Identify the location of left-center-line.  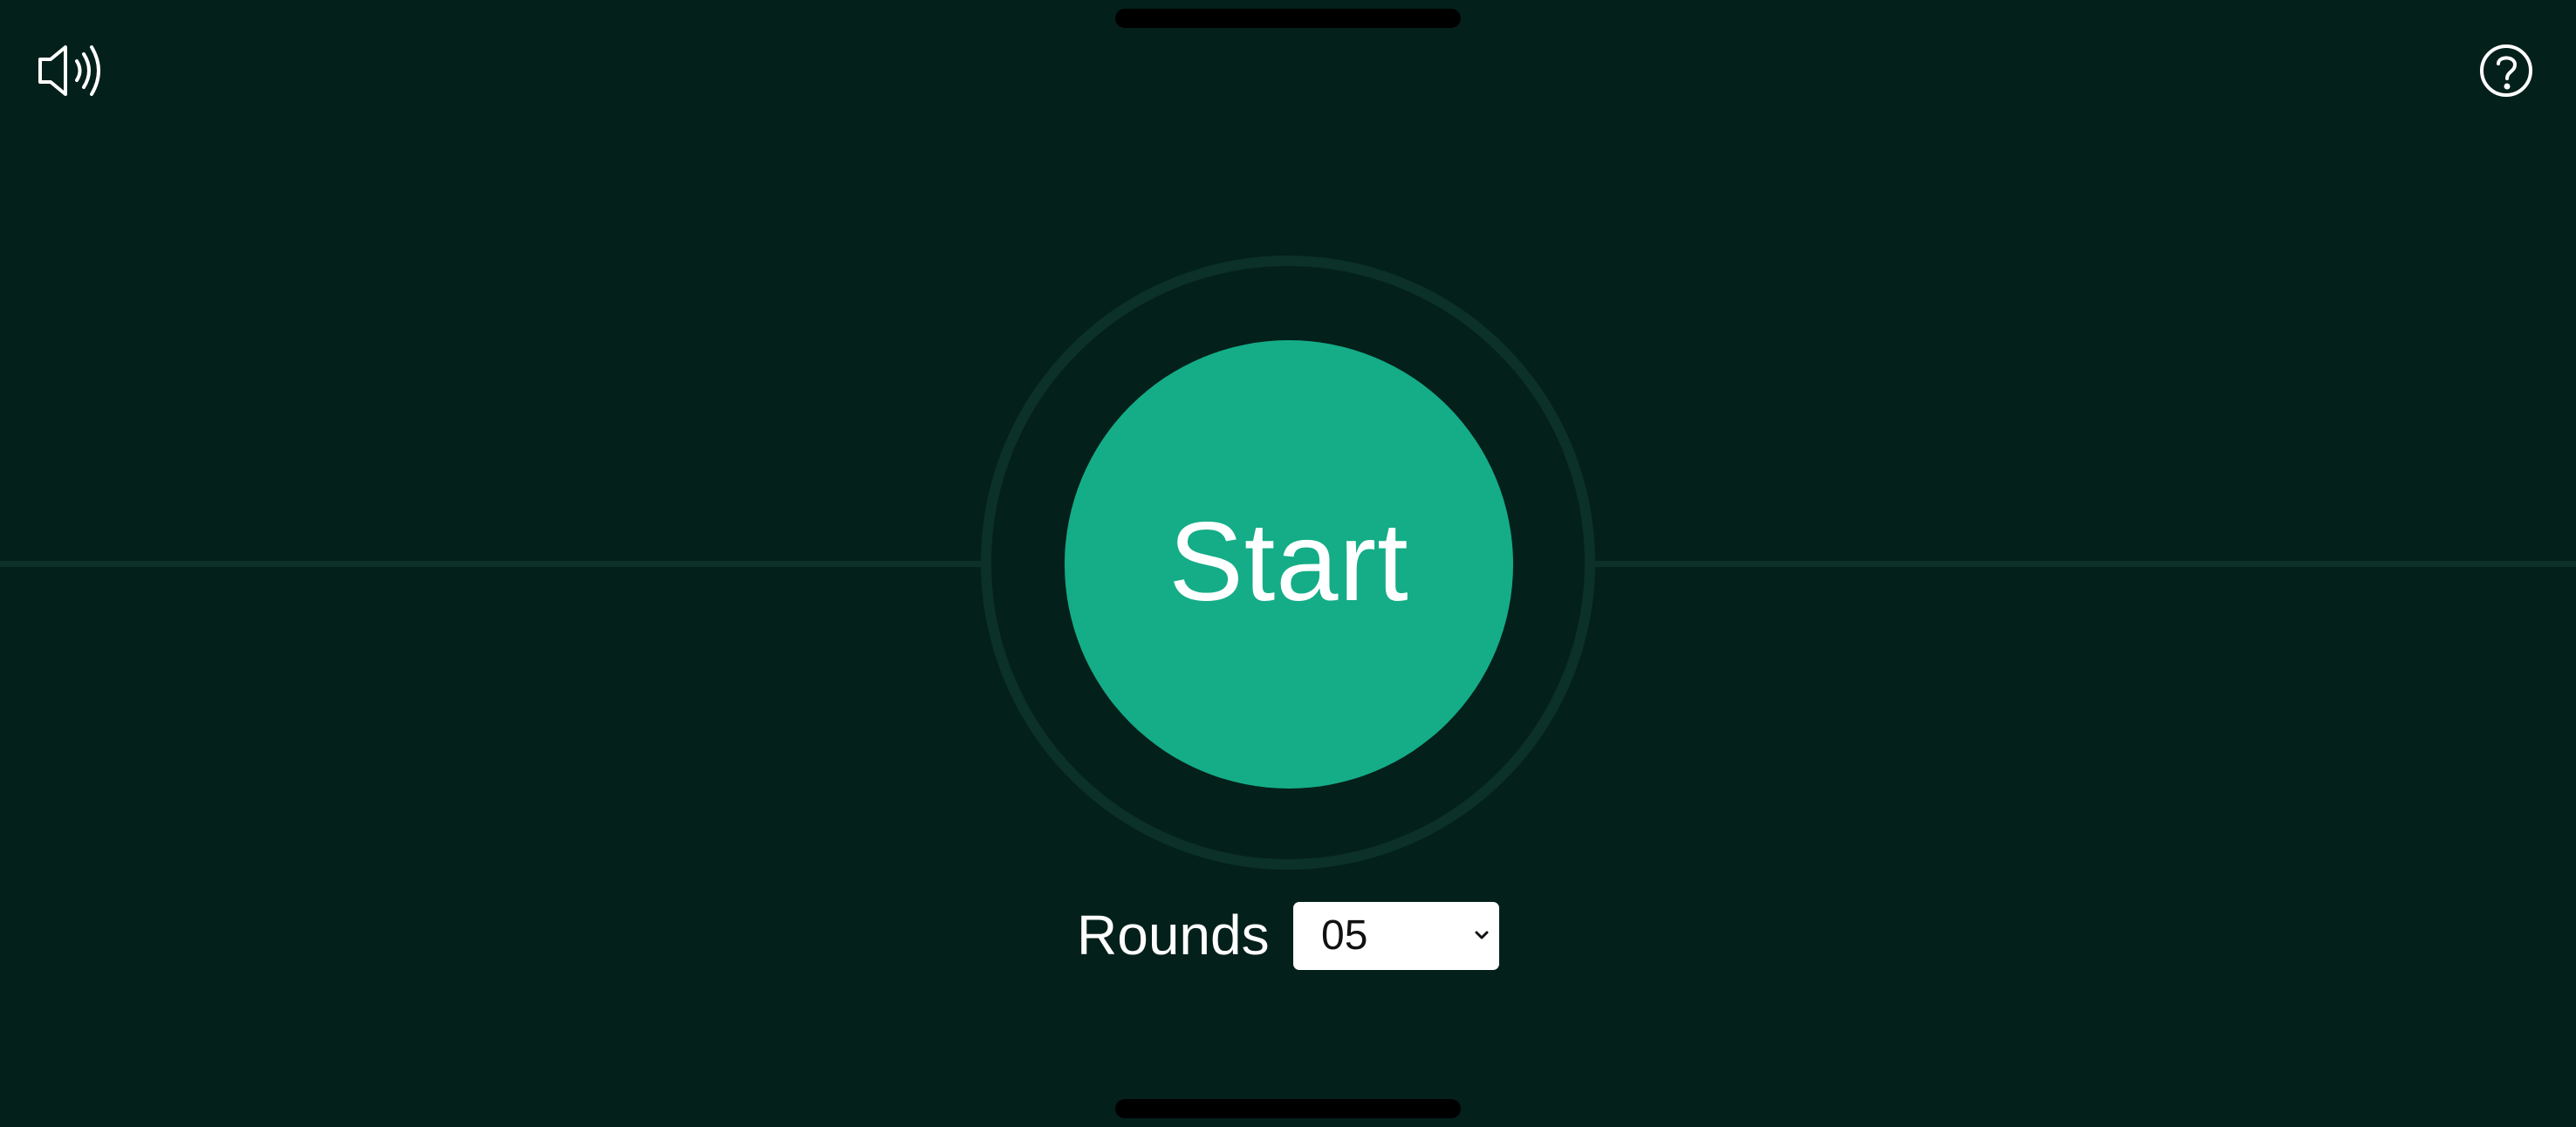
(492, 564).